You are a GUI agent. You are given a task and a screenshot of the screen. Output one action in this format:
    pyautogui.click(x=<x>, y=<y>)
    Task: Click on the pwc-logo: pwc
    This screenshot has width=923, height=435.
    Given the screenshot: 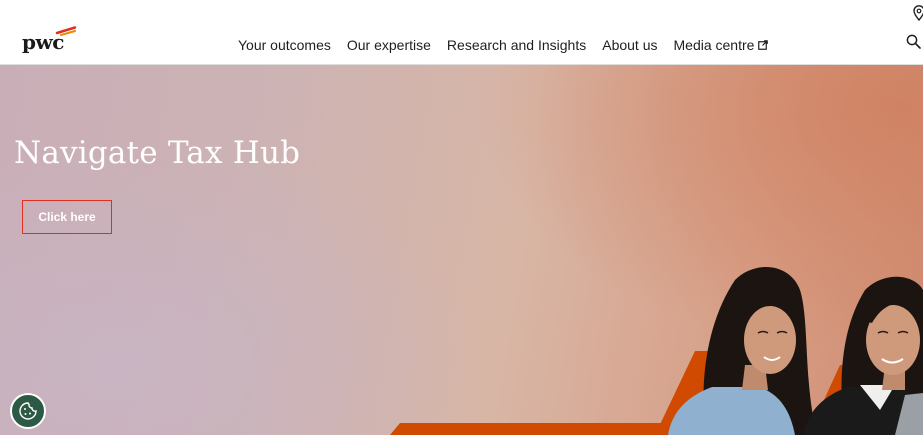 What is the action you would take?
    pyautogui.click(x=52, y=41)
    